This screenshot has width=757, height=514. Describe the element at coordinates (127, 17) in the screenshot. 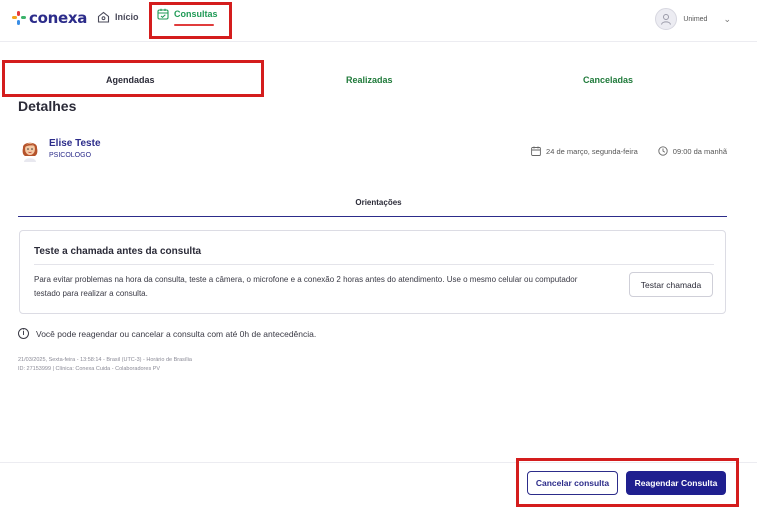

I see `nav-home-label: Início` at that location.